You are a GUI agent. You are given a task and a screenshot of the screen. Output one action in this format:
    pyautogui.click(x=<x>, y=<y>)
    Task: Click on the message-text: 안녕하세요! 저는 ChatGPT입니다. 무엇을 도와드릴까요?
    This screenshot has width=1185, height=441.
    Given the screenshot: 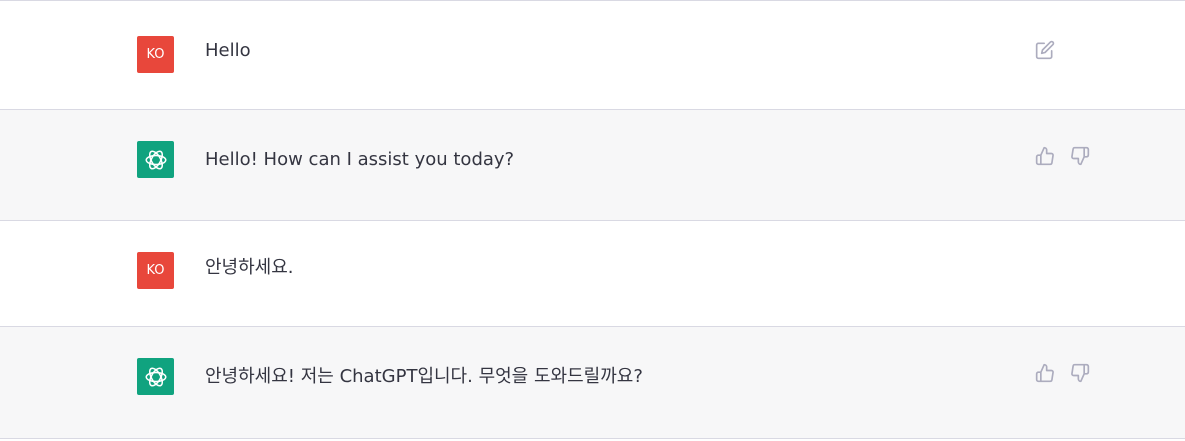 What is the action you would take?
    pyautogui.click(x=424, y=376)
    